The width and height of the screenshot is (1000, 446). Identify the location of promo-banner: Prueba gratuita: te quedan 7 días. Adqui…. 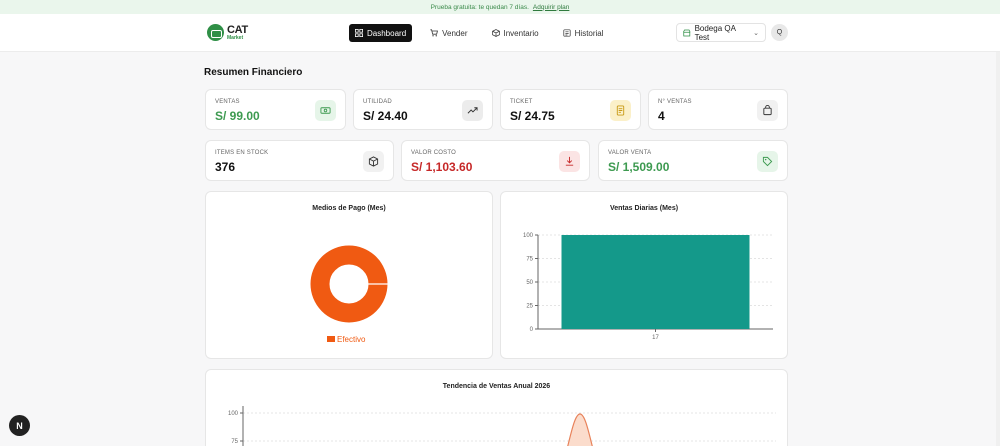
(500, 7).